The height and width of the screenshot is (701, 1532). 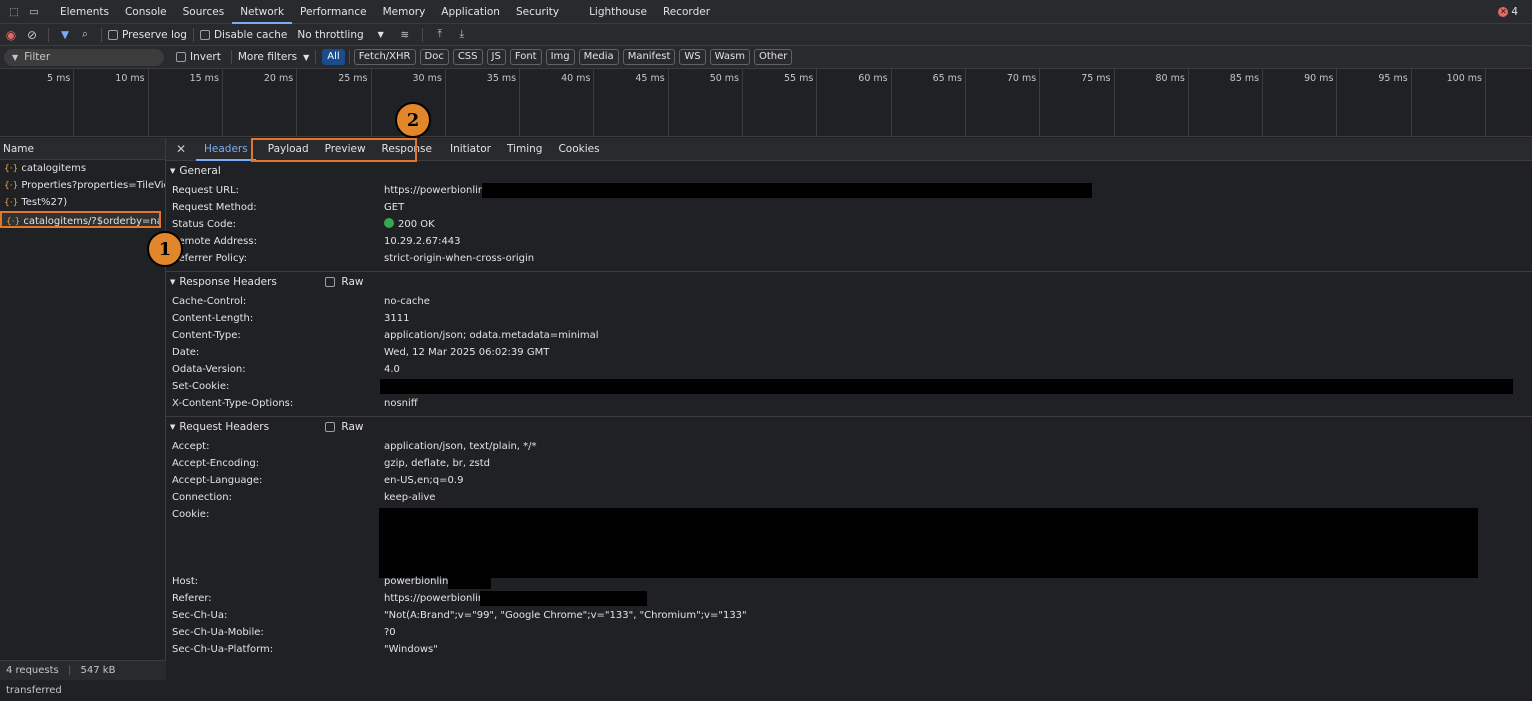 I want to click on more-filters-dropdown: More filters ▼, so click(x=273, y=57).